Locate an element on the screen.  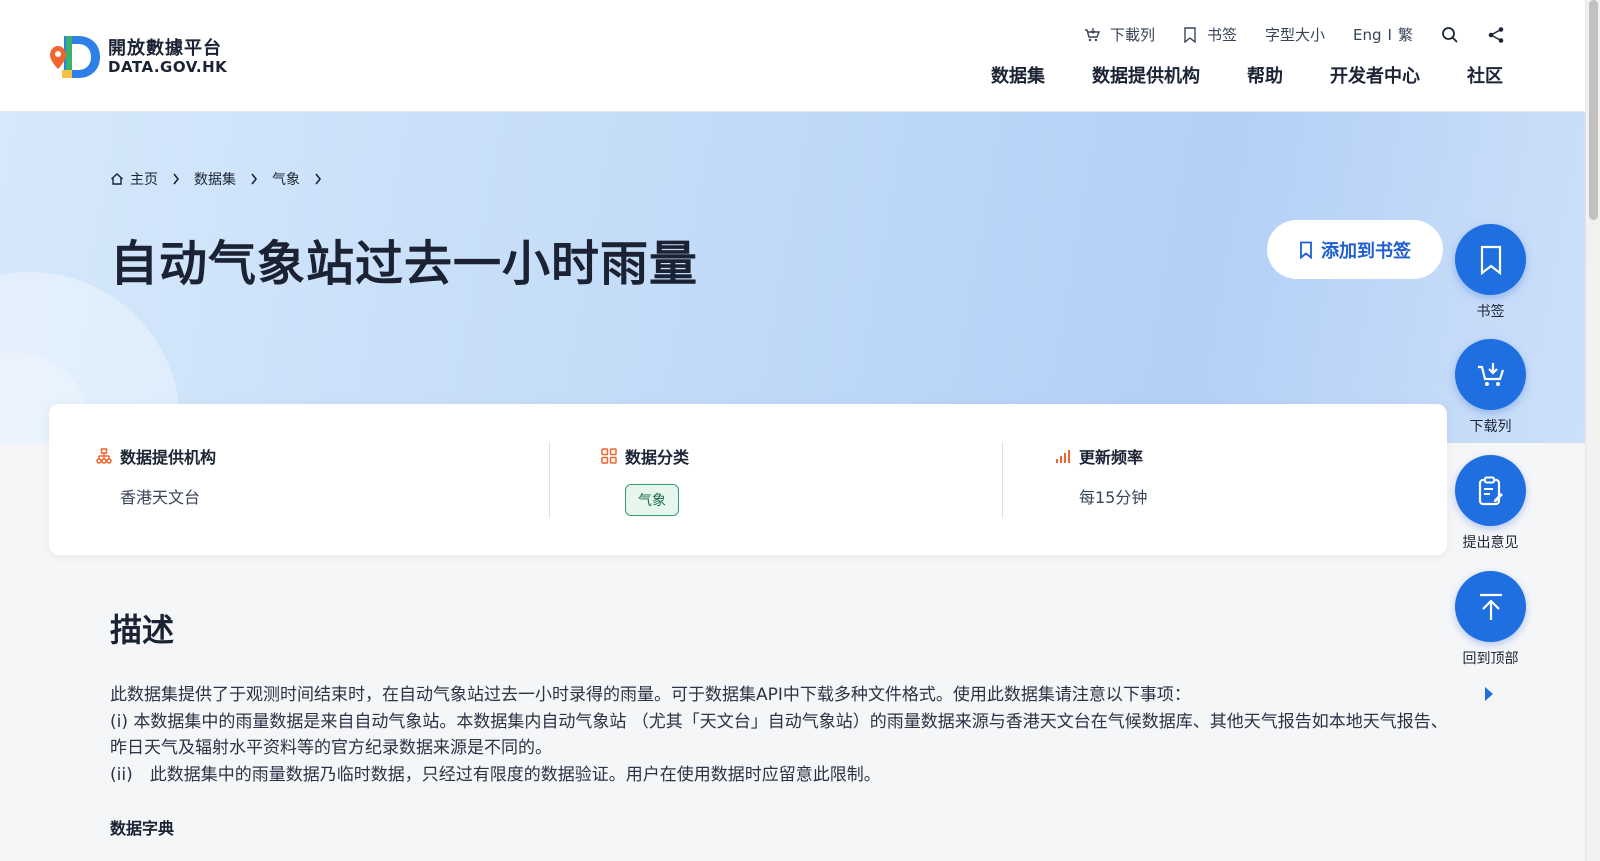
logo-mark-icon is located at coordinates (77, 57).